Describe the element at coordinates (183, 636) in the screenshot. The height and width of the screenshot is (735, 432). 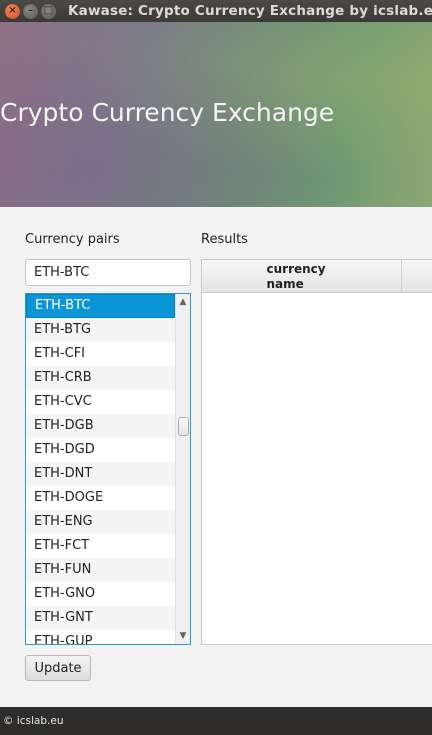
I see `scroll-down-icon: ▼` at that location.